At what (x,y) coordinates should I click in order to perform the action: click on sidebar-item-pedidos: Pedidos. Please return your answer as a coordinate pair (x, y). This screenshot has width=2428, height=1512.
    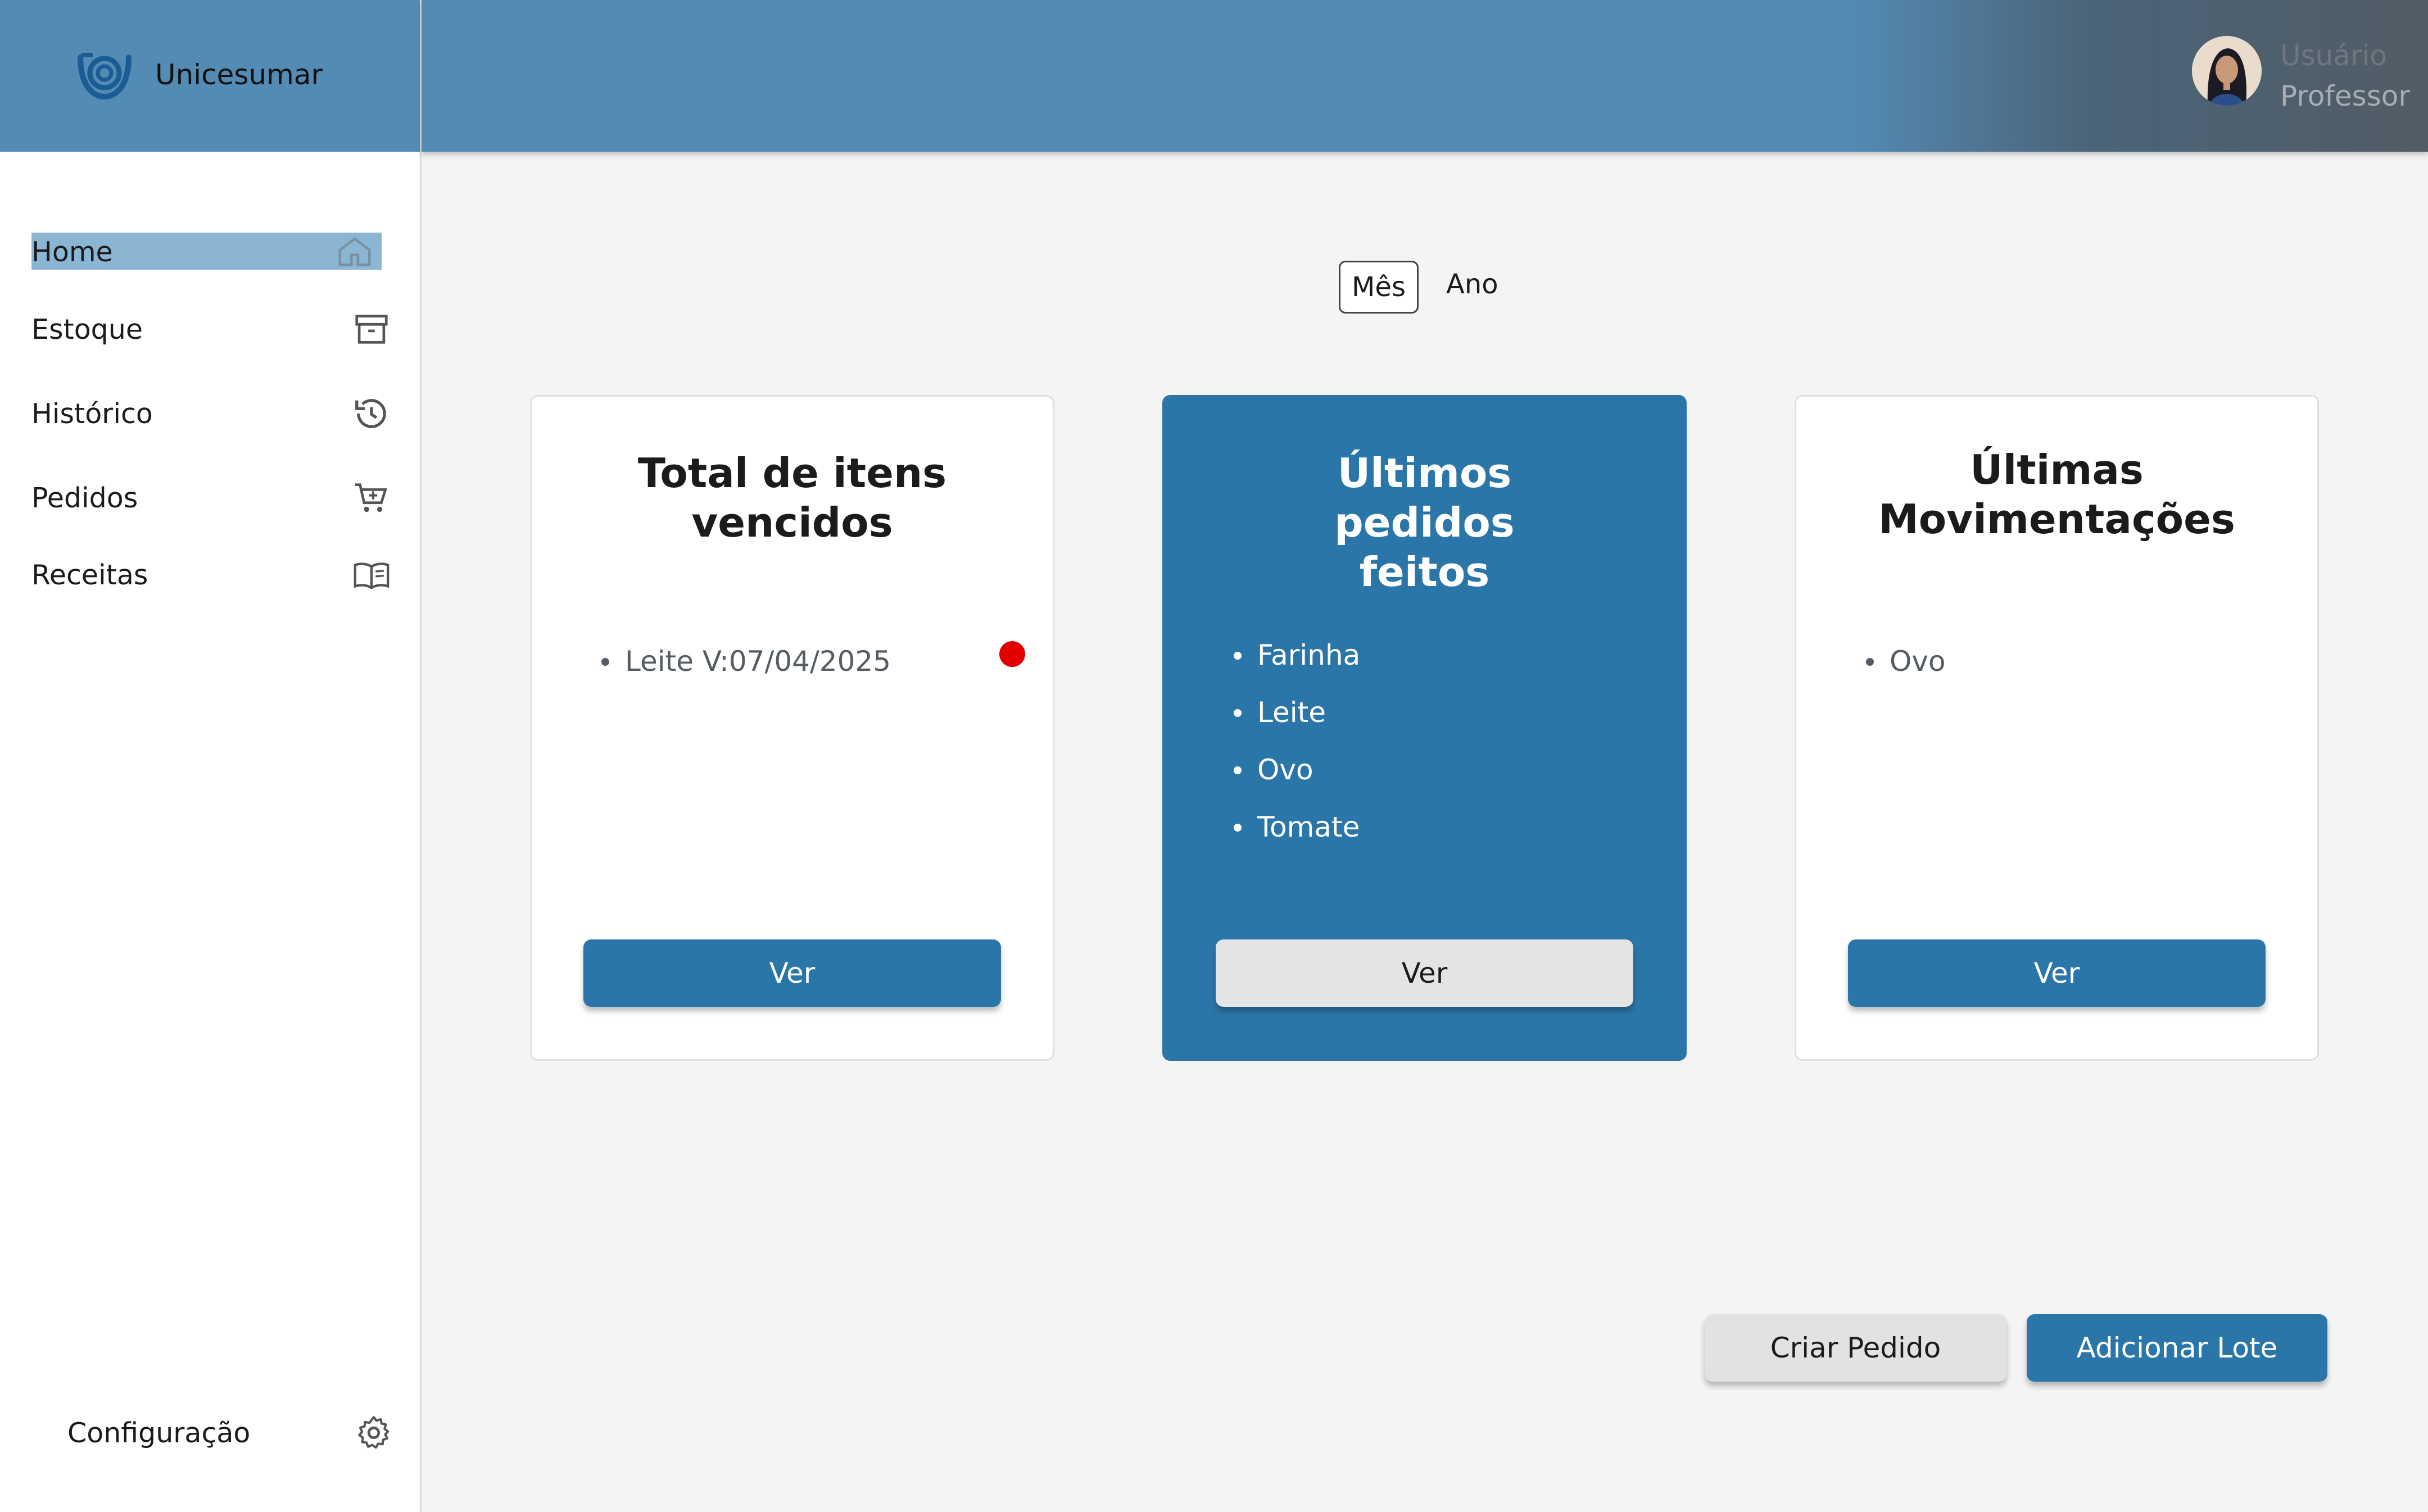
    Looking at the image, I should click on (211, 498).